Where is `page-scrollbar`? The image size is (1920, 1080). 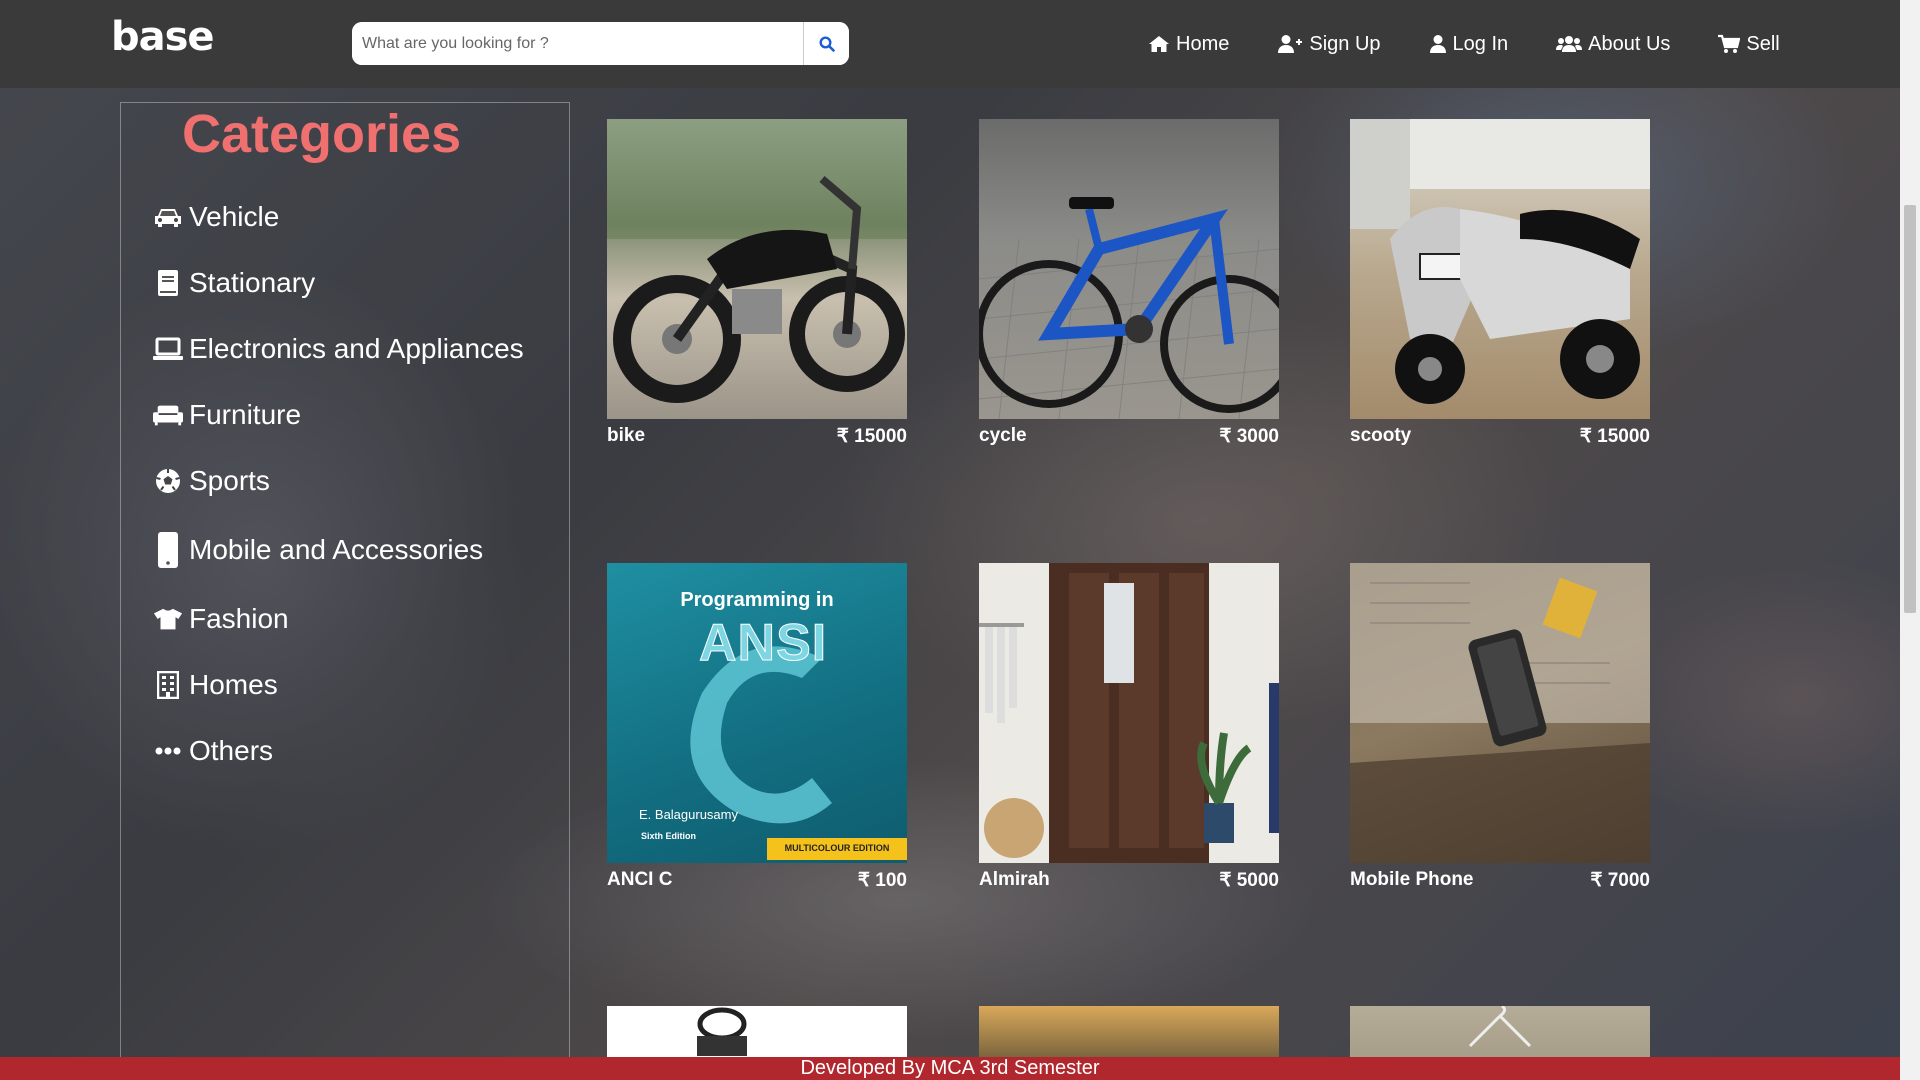 page-scrollbar is located at coordinates (1910, 540).